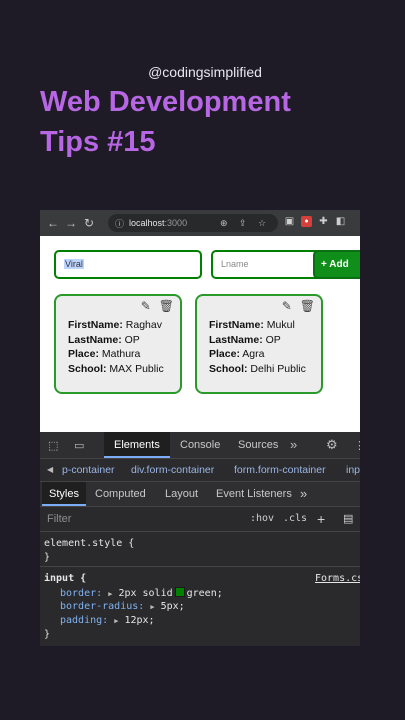 The width and height of the screenshot is (405, 720). I want to click on css-property-border-radius: border-radius: ▶ 5px;, so click(122, 606).